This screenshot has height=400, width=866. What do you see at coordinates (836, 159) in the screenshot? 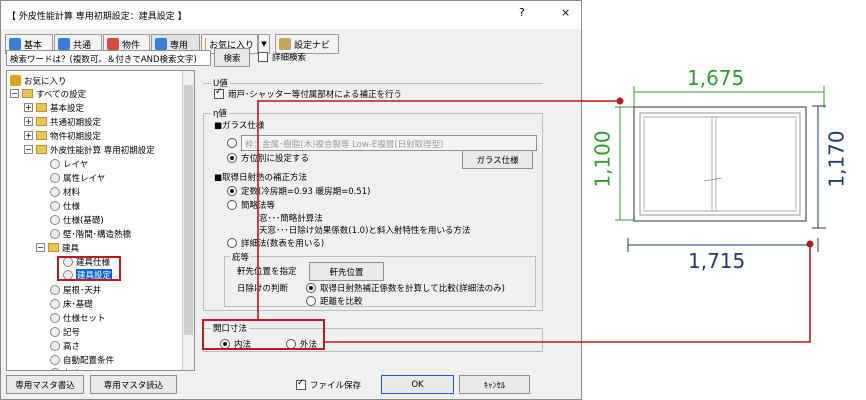
I see `outer-height-label: 1,170` at bounding box center [836, 159].